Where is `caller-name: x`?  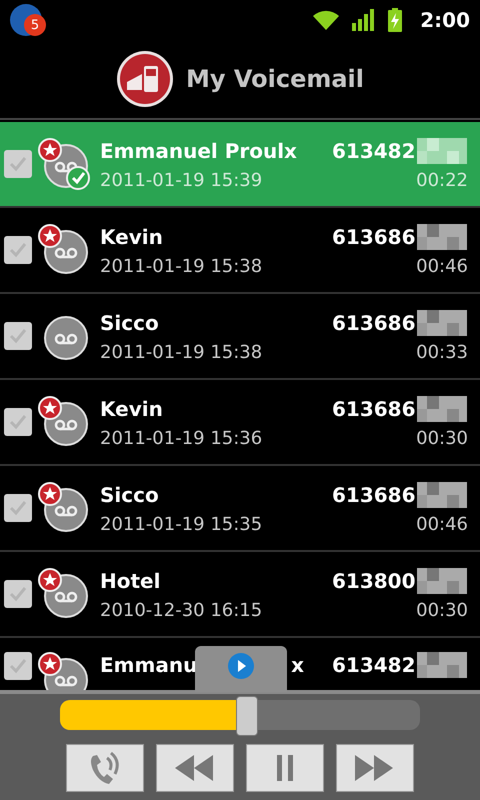
caller-name: x is located at coordinates (297, 665).